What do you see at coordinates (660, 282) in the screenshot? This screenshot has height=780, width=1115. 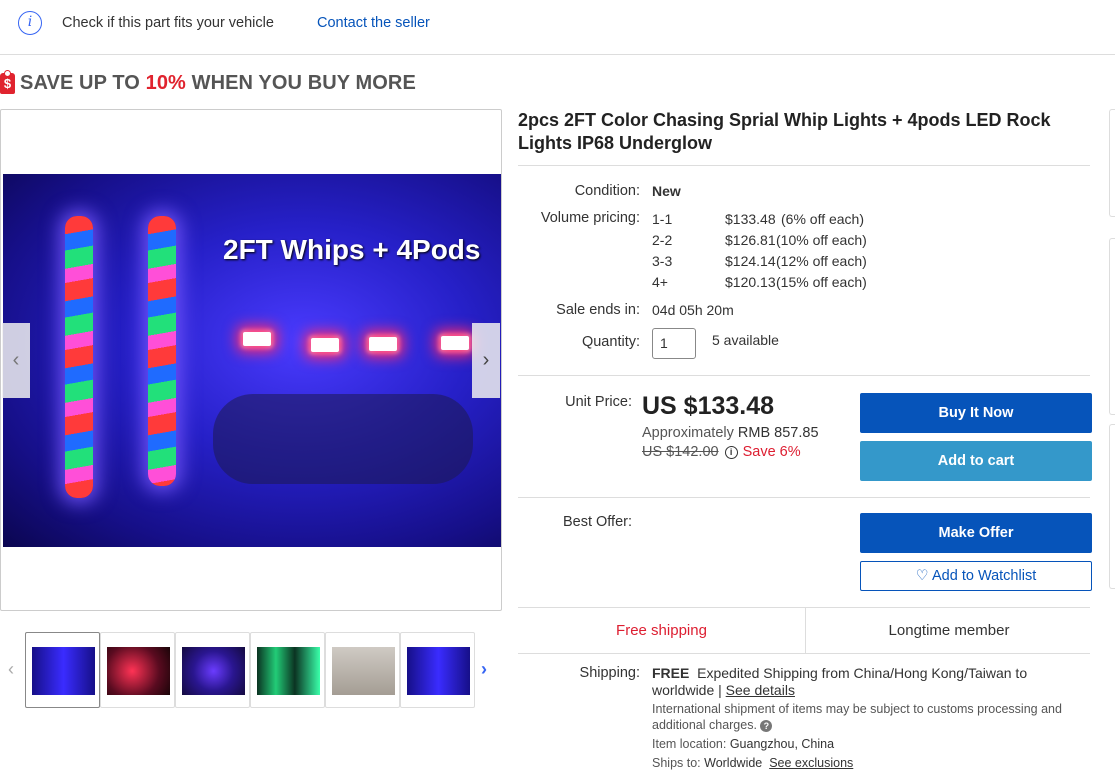 I see `volume-qty: 4+` at bounding box center [660, 282].